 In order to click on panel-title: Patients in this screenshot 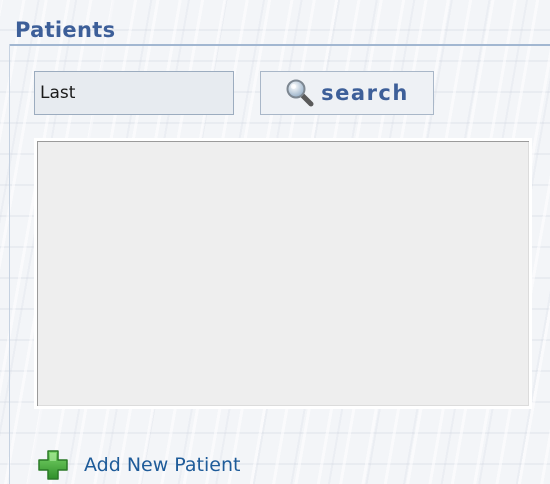, I will do `click(65, 30)`.